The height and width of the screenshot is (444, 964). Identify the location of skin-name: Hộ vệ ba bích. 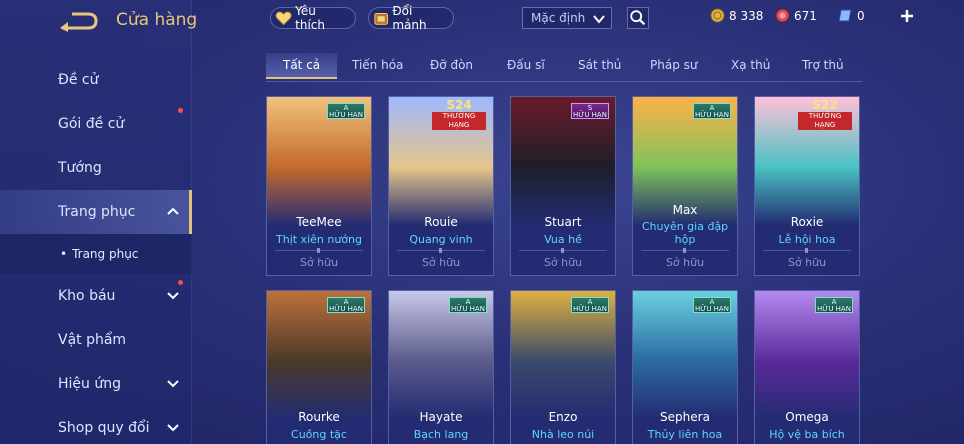
(807, 434).